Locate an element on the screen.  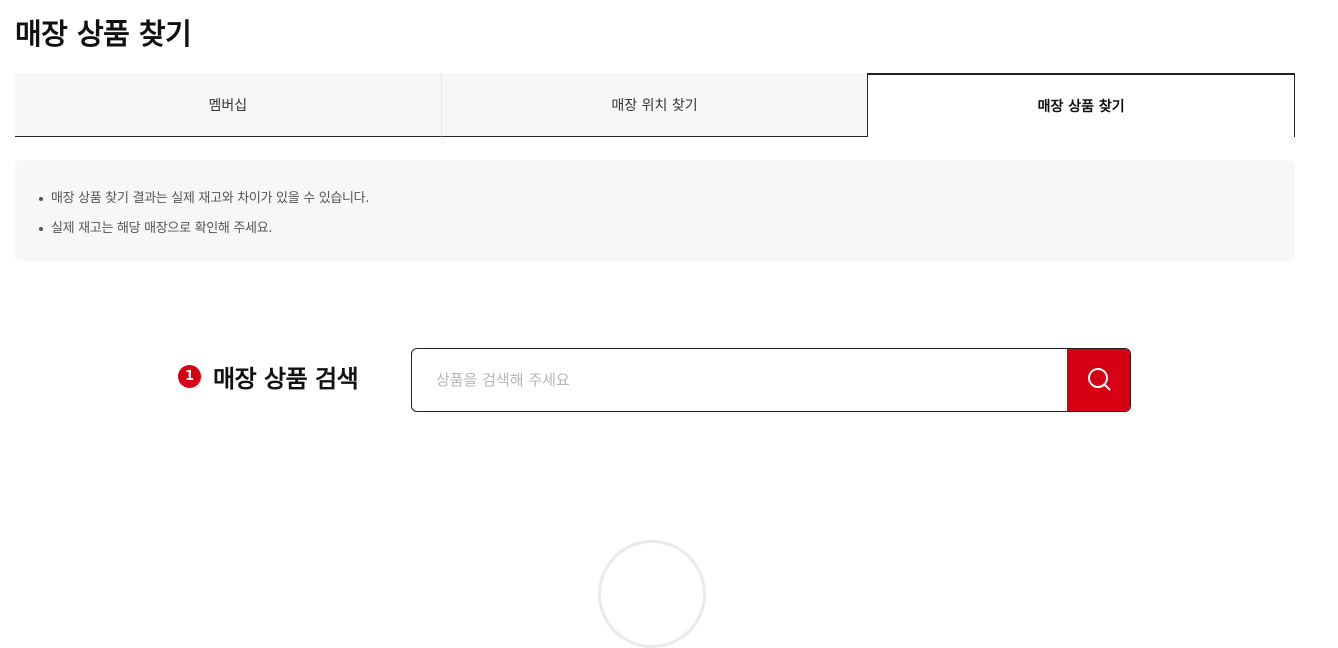
search-input is located at coordinates (739, 380).